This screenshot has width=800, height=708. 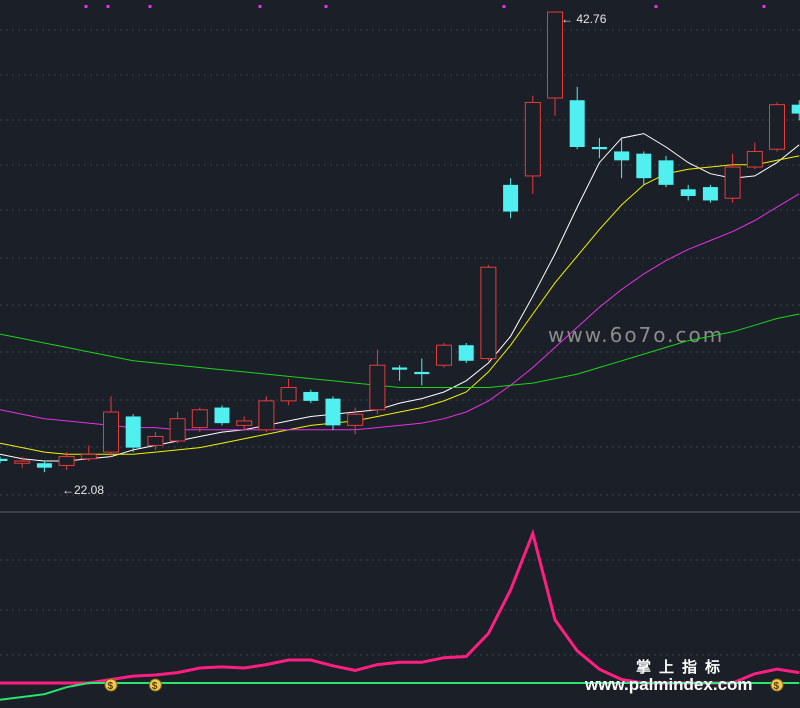 I want to click on watermark-site: www.6o7o.com, so click(x=636, y=335).